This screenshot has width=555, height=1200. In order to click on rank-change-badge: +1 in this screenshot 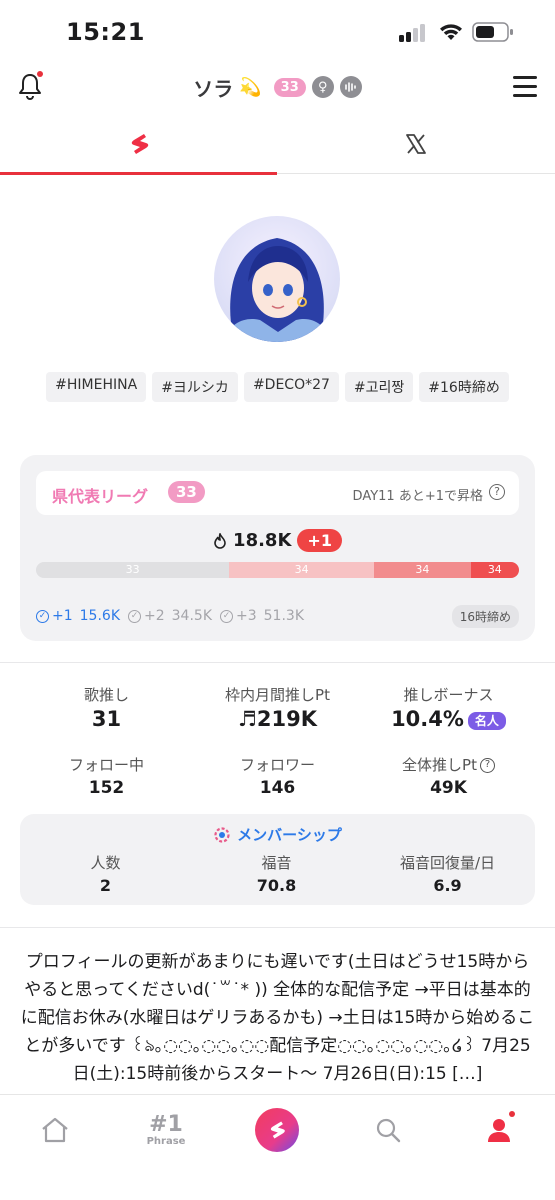, I will do `click(319, 540)`.